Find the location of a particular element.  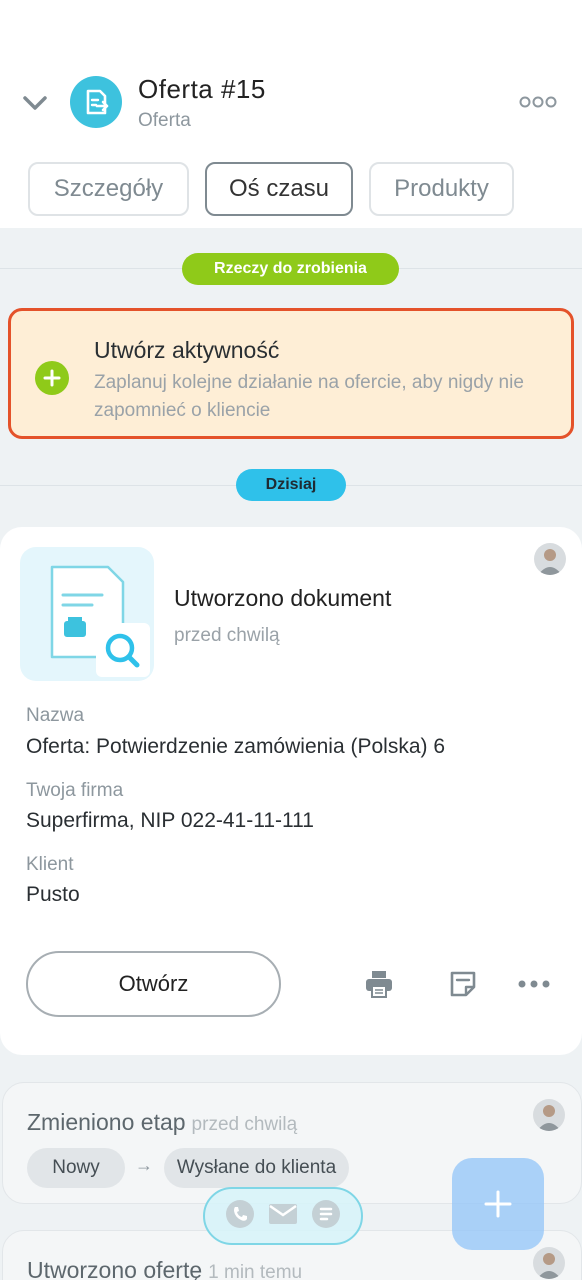

tab-timeline: Oś czasu is located at coordinates (279, 189).